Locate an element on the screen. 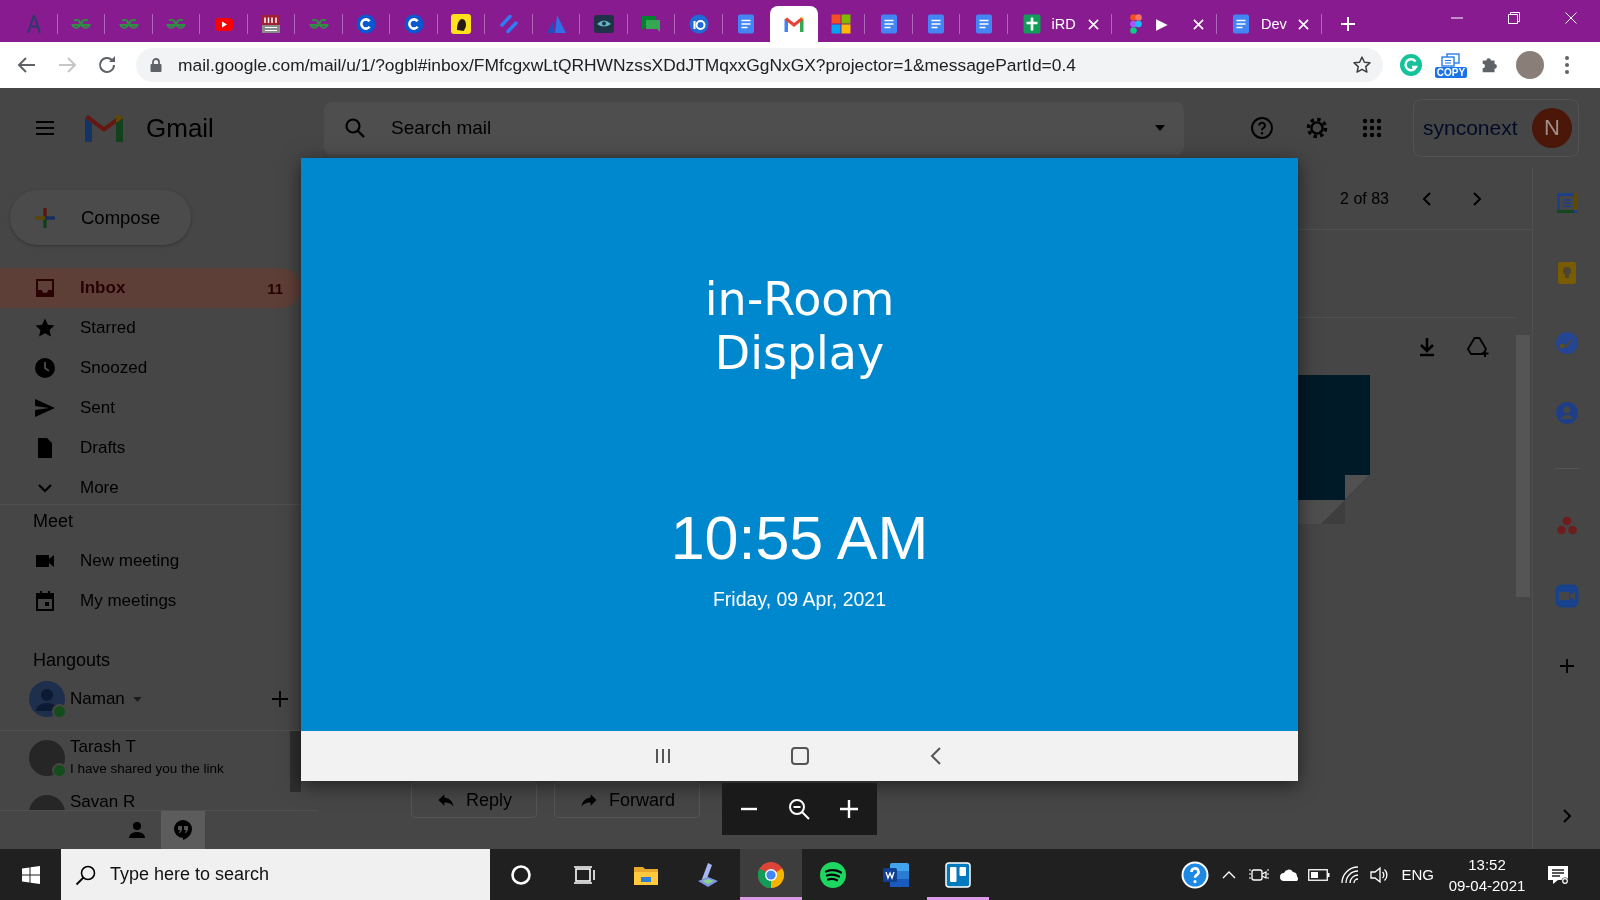  clock-time: 13:52 is located at coordinates (1487, 864).